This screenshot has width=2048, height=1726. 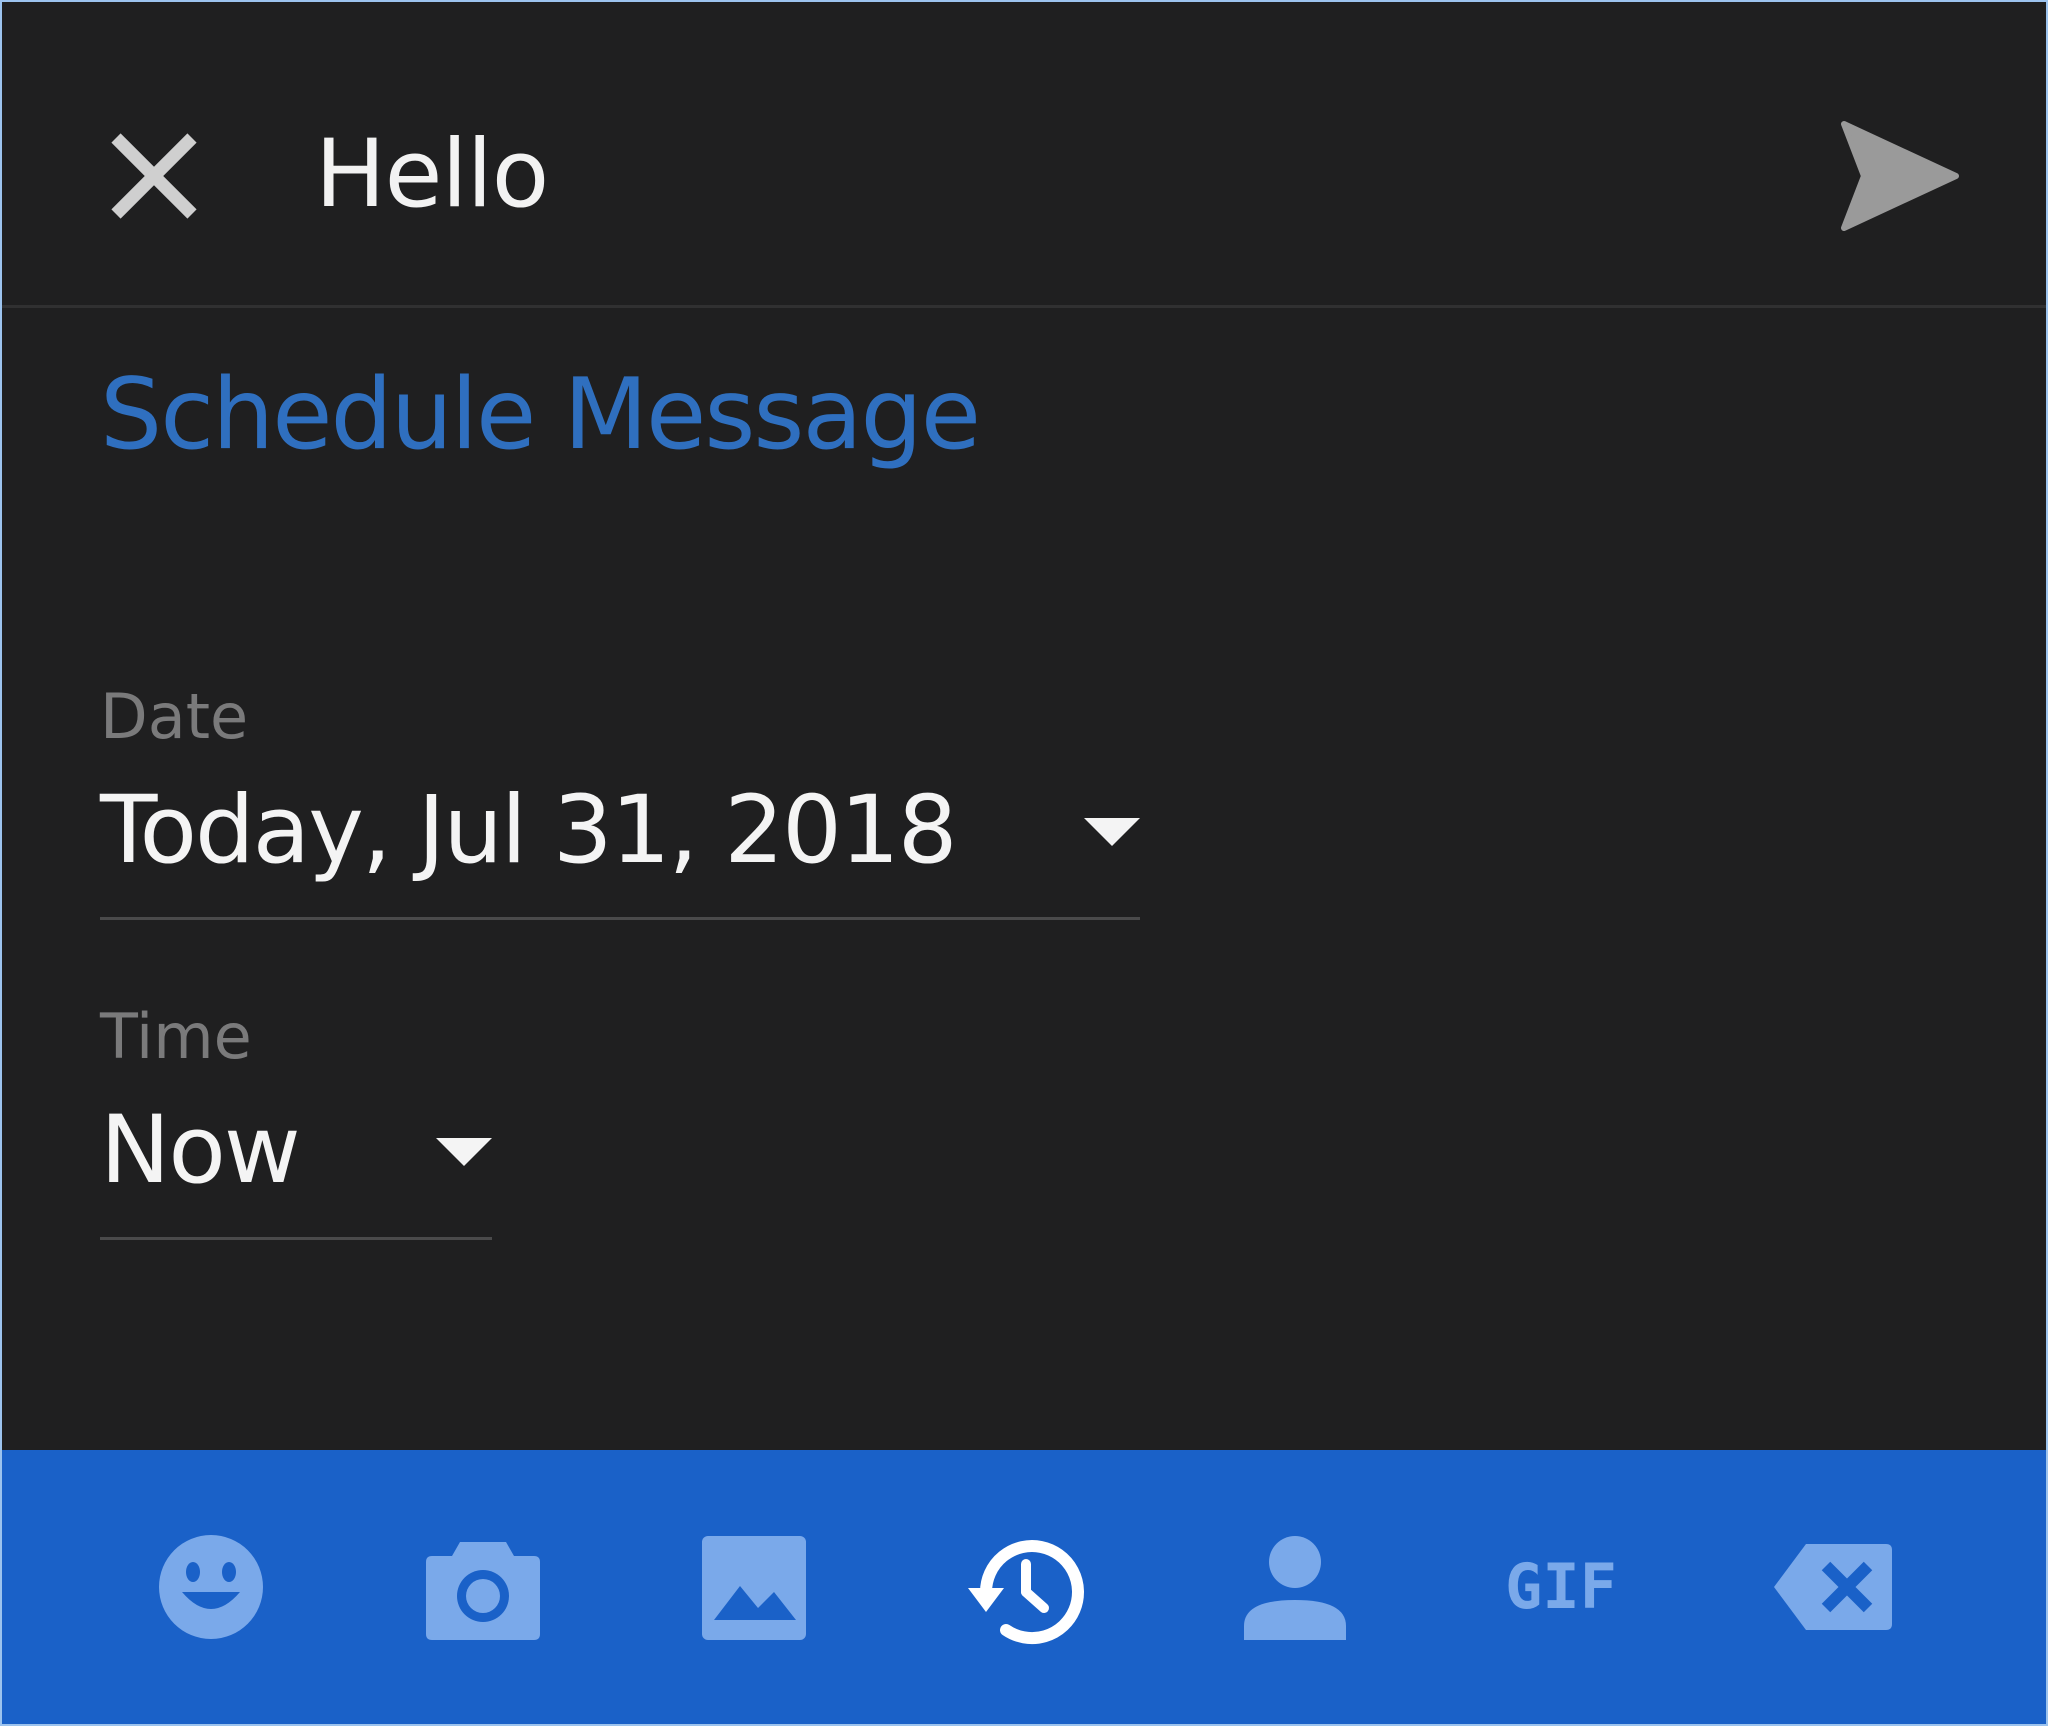 I want to click on camera-button, so click(x=483, y=1587).